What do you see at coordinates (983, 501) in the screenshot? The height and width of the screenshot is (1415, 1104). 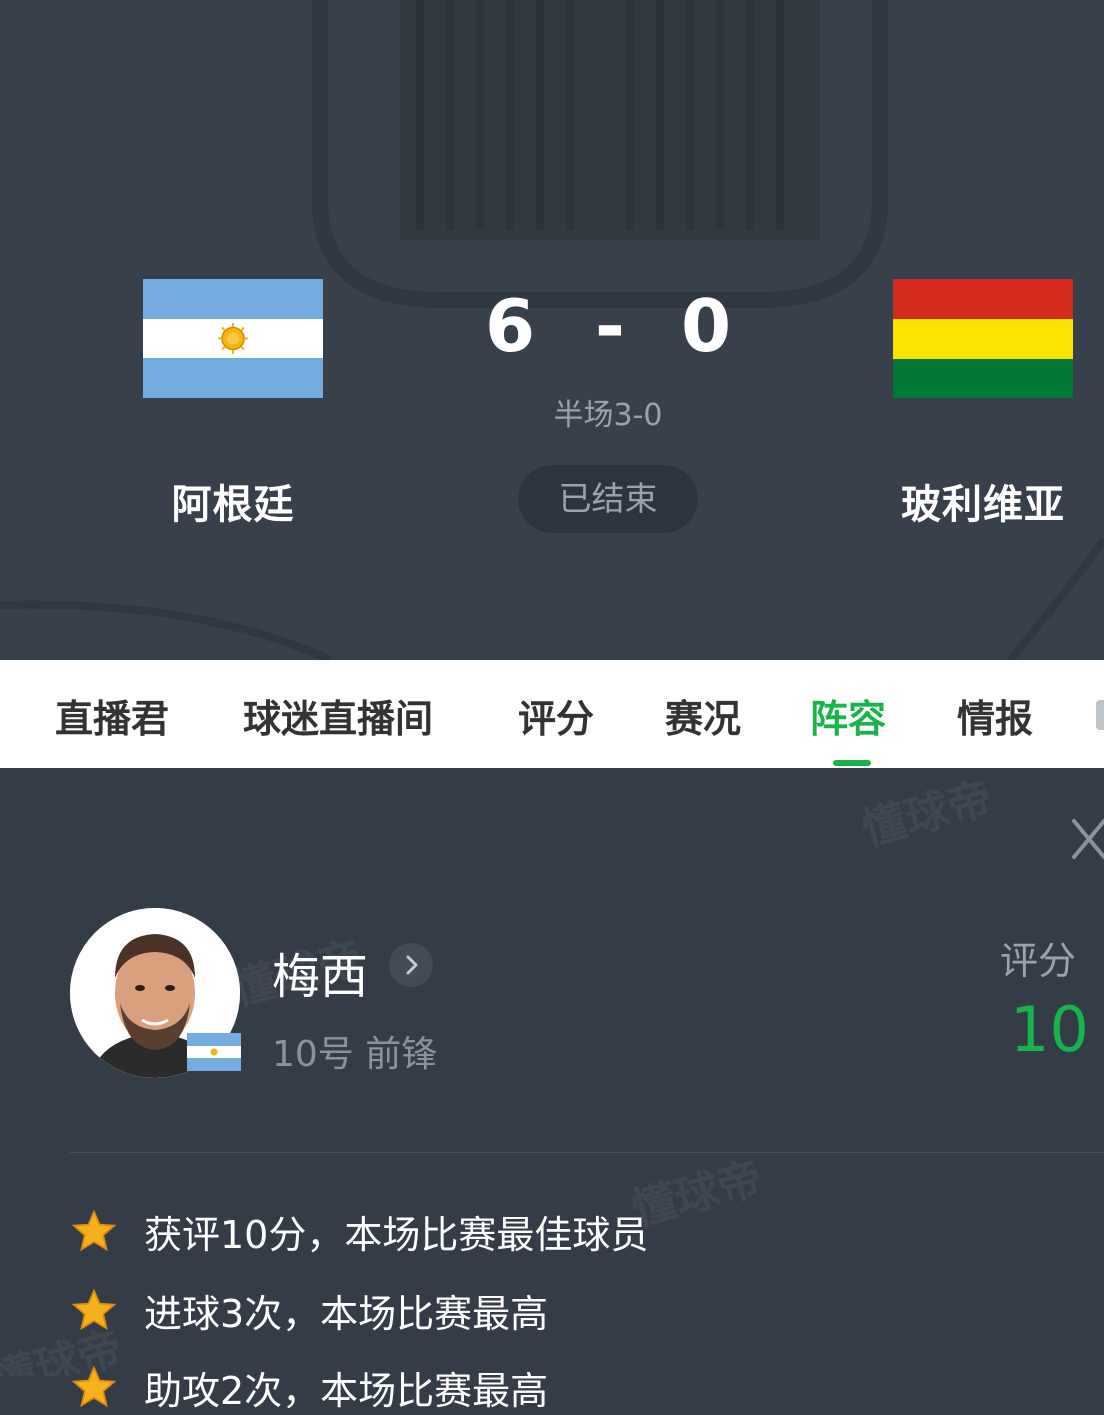 I see `away-team-name: 玻利维亚` at bounding box center [983, 501].